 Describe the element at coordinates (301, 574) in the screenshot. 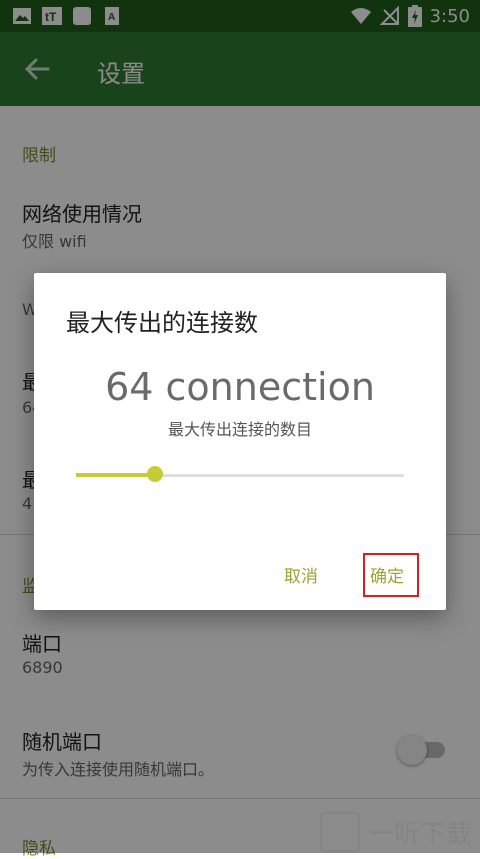

I see `cancel-button: 取消` at that location.